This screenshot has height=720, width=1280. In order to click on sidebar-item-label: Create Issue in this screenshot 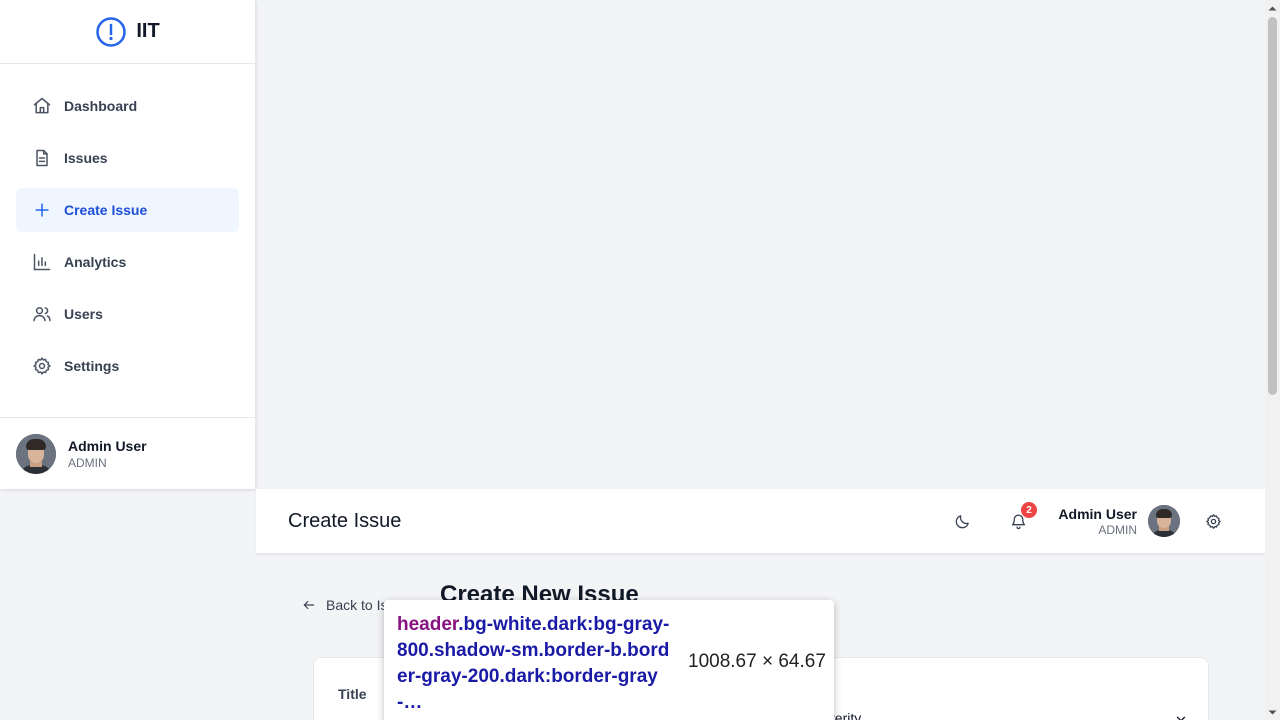, I will do `click(106, 210)`.